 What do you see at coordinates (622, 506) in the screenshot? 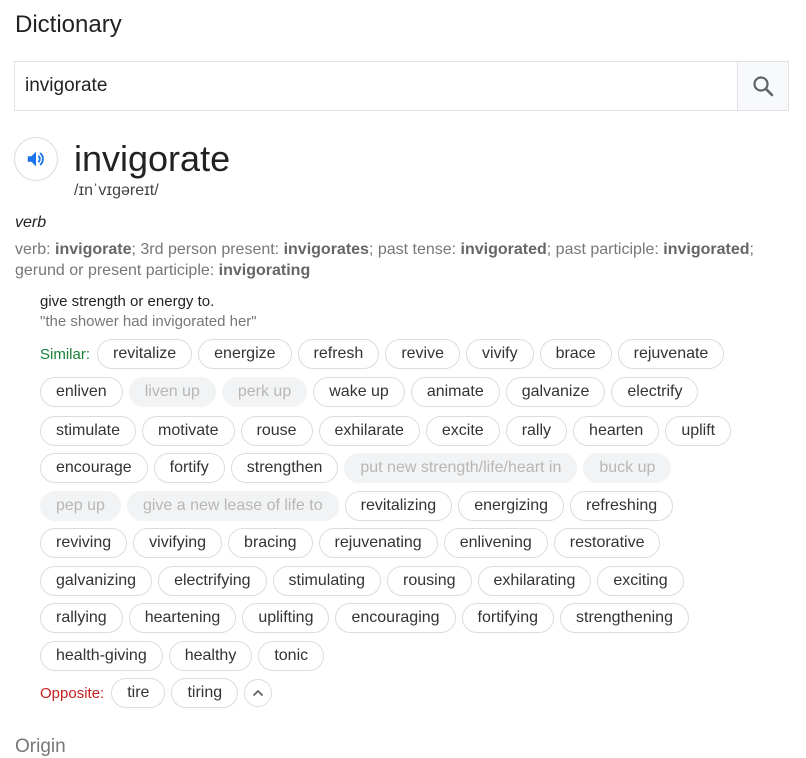
I see `synonym-chip: refreshing` at bounding box center [622, 506].